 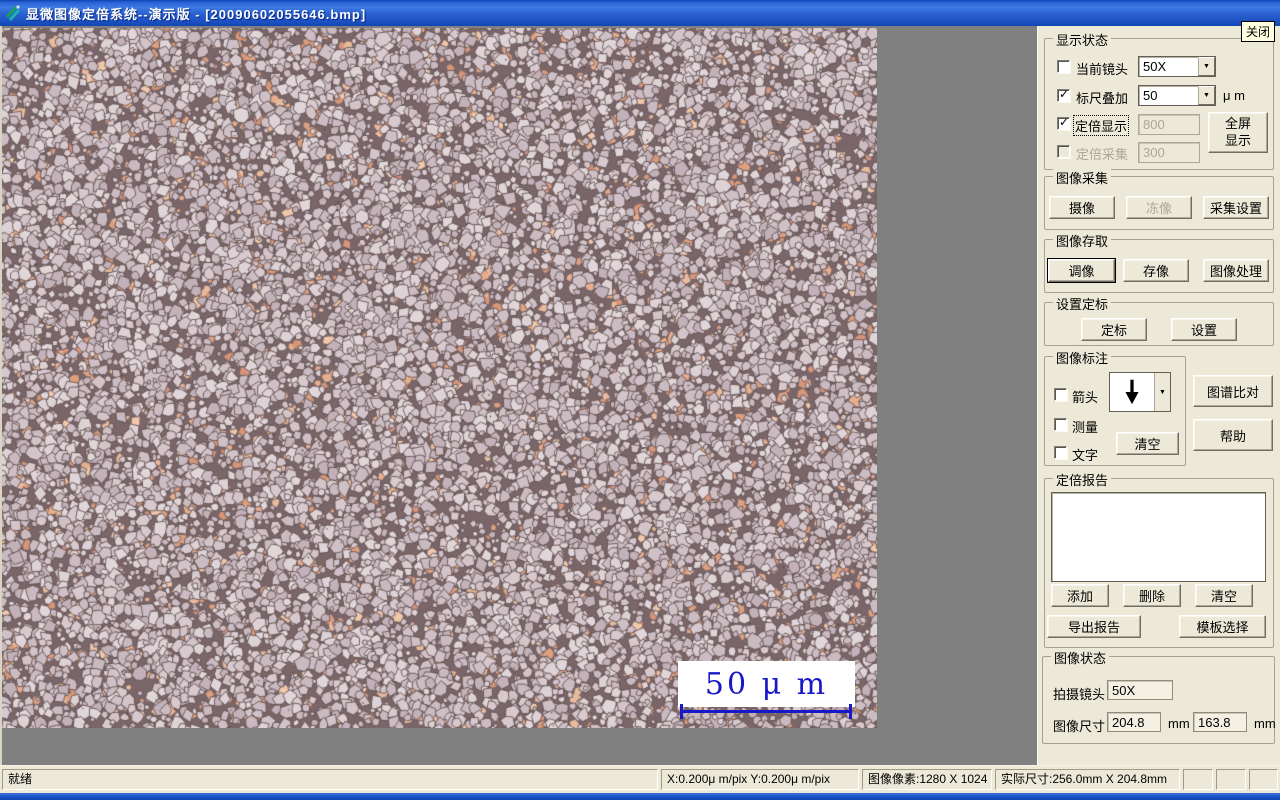 What do you see at coordinates (1101, 125) in the screenshot?
I see `fixed-display-label: 定倍显示` at bounding box center [1101, 125].